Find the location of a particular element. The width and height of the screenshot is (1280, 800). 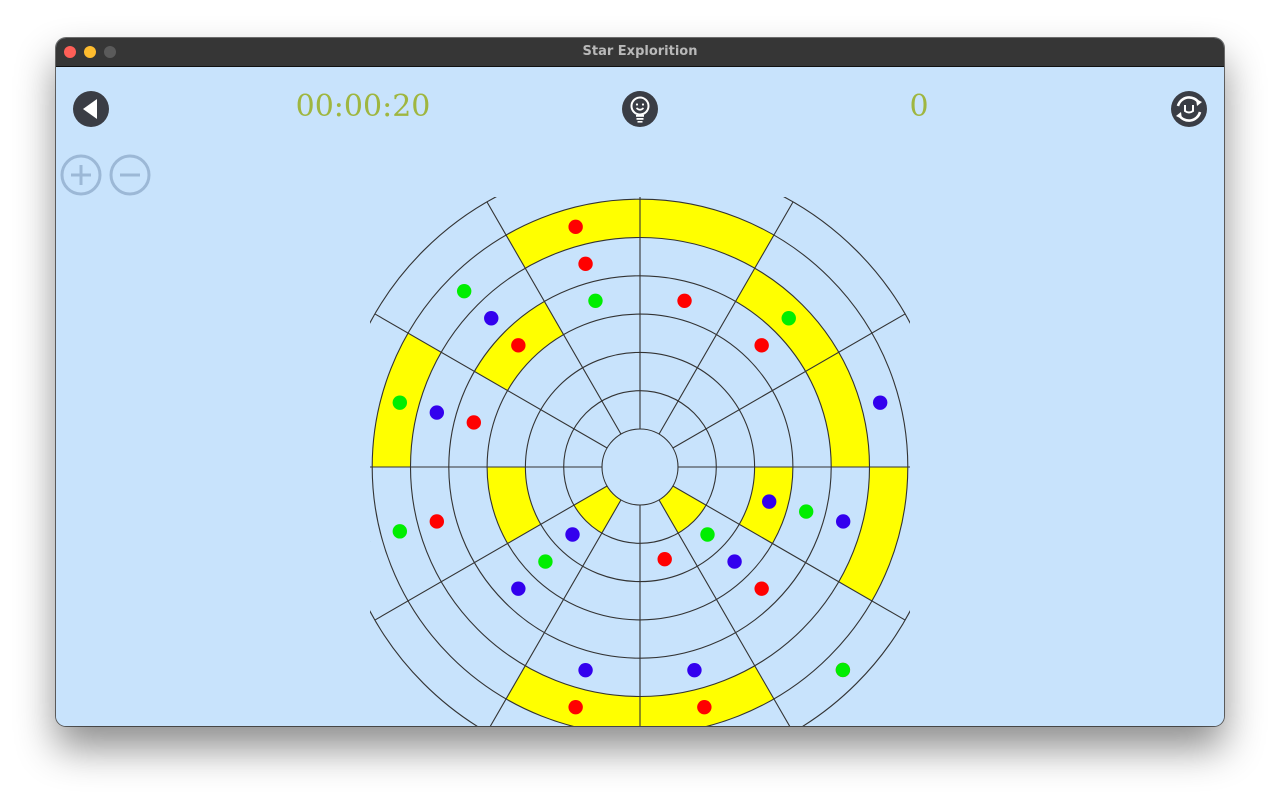

restart-button is located at coordinates (1189, 109).